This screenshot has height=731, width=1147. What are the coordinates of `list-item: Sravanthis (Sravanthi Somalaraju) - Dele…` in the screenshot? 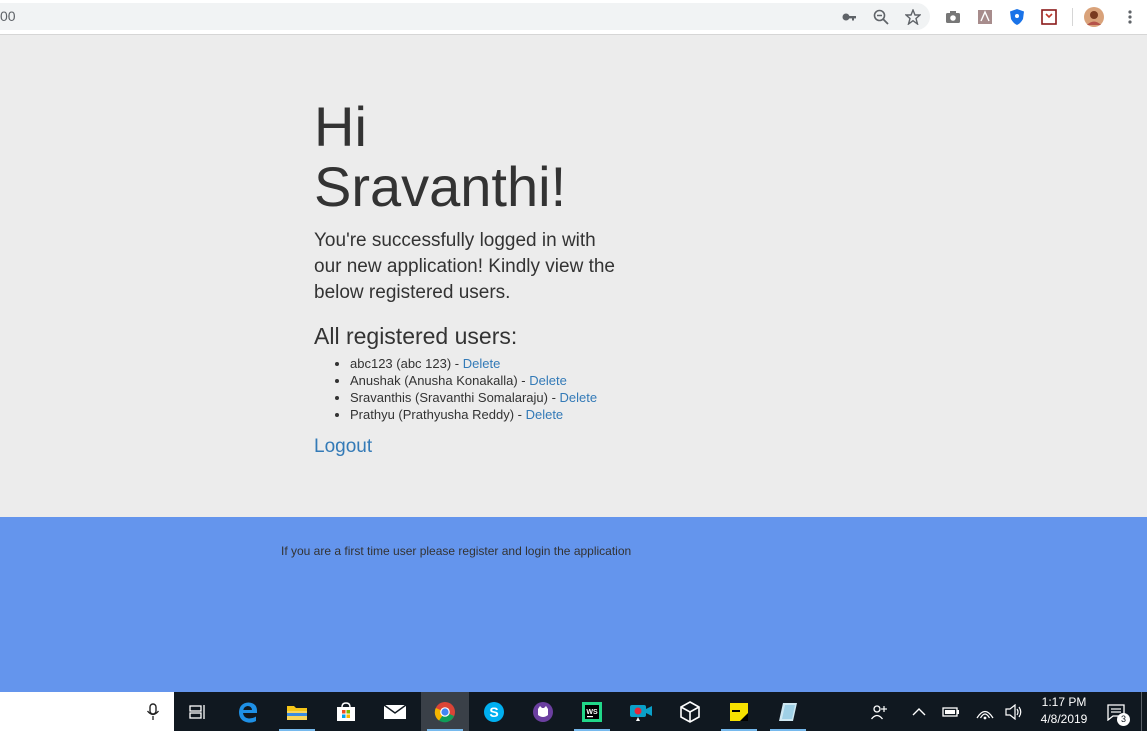 It's located at (473, 397).